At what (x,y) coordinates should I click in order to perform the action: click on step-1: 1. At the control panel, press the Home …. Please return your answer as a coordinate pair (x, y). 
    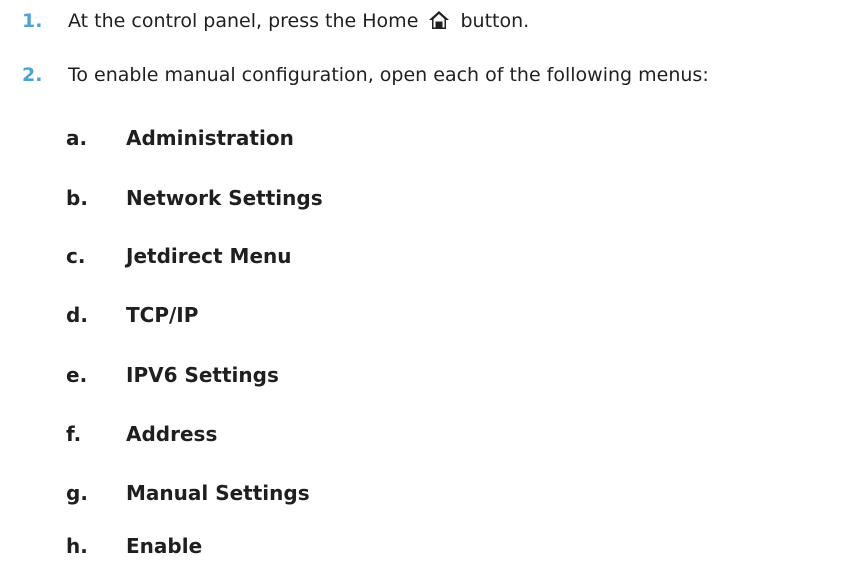
    Looking at the image, I should click on (264, 21).